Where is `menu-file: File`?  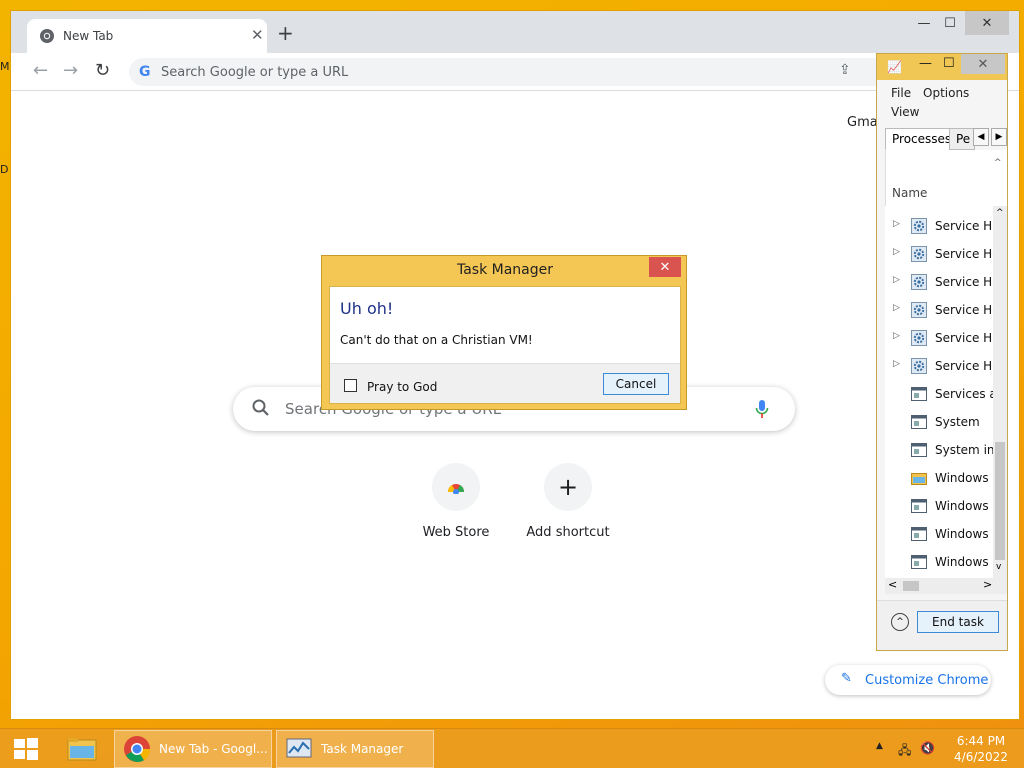 menu-file: File is located at coordinates (901, 93).